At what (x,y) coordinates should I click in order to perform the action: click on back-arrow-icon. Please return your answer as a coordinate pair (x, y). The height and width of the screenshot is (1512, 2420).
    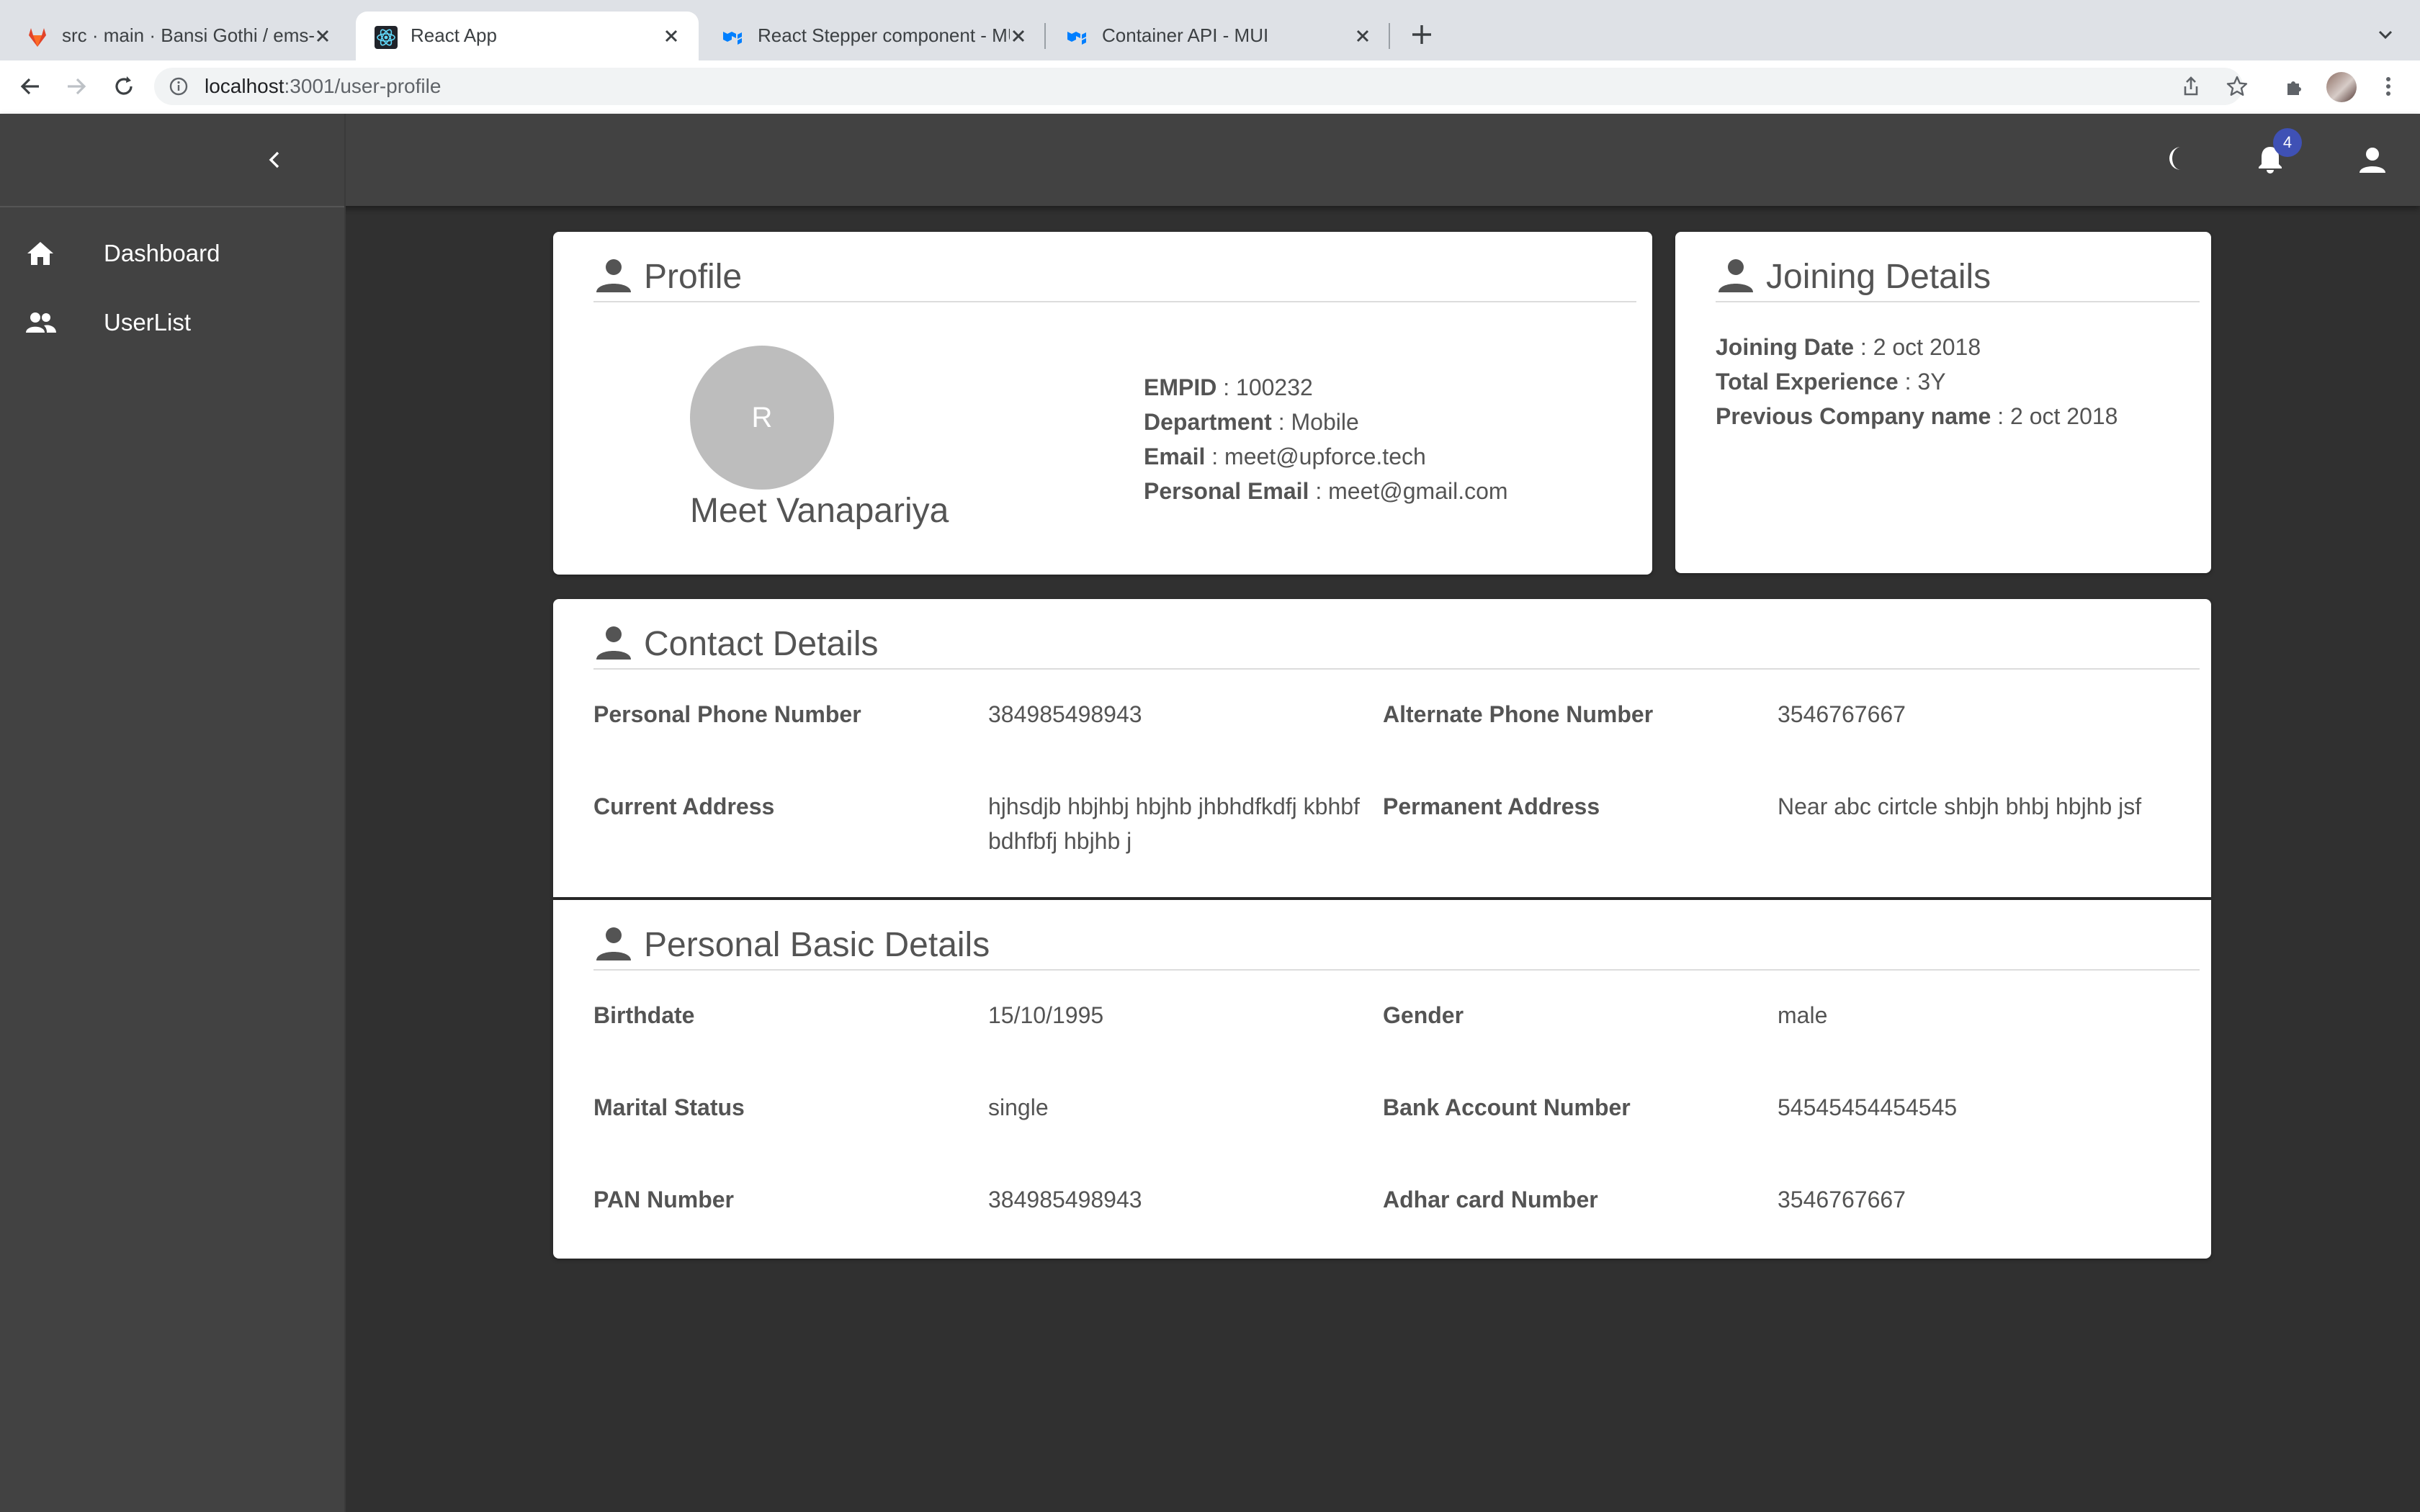
    Looking at the image, I should click on (30, 86).